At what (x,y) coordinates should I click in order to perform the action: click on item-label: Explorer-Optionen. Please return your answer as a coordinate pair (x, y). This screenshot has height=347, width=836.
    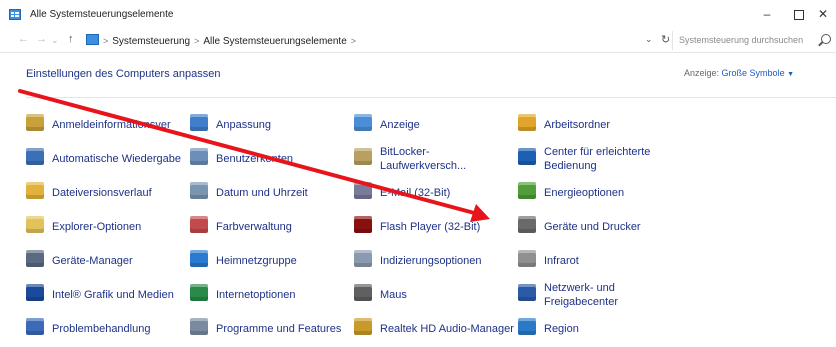
    Looking at the image, I should click on (97, 227).